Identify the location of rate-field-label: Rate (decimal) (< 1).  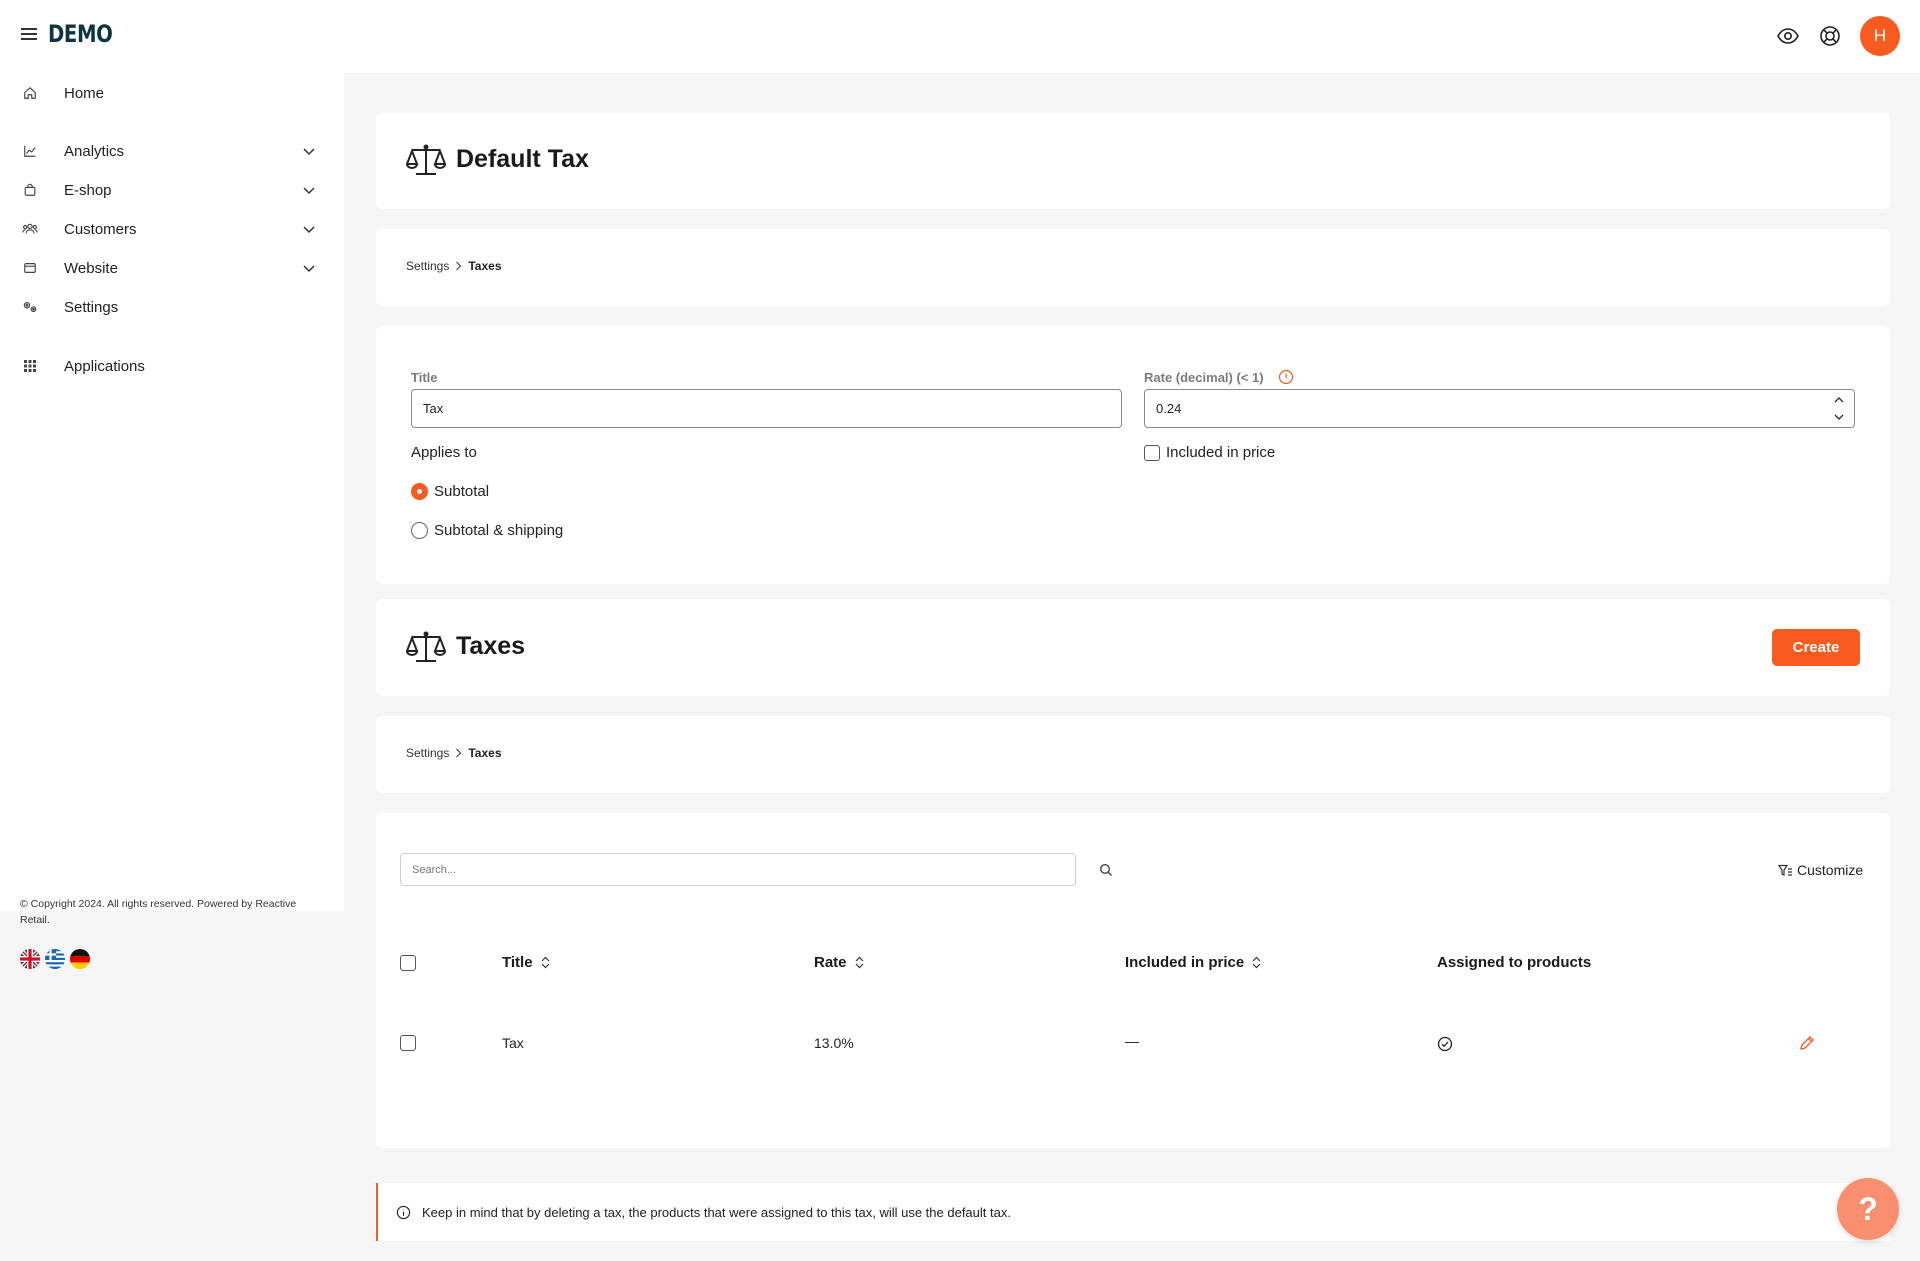
(1204, 377).